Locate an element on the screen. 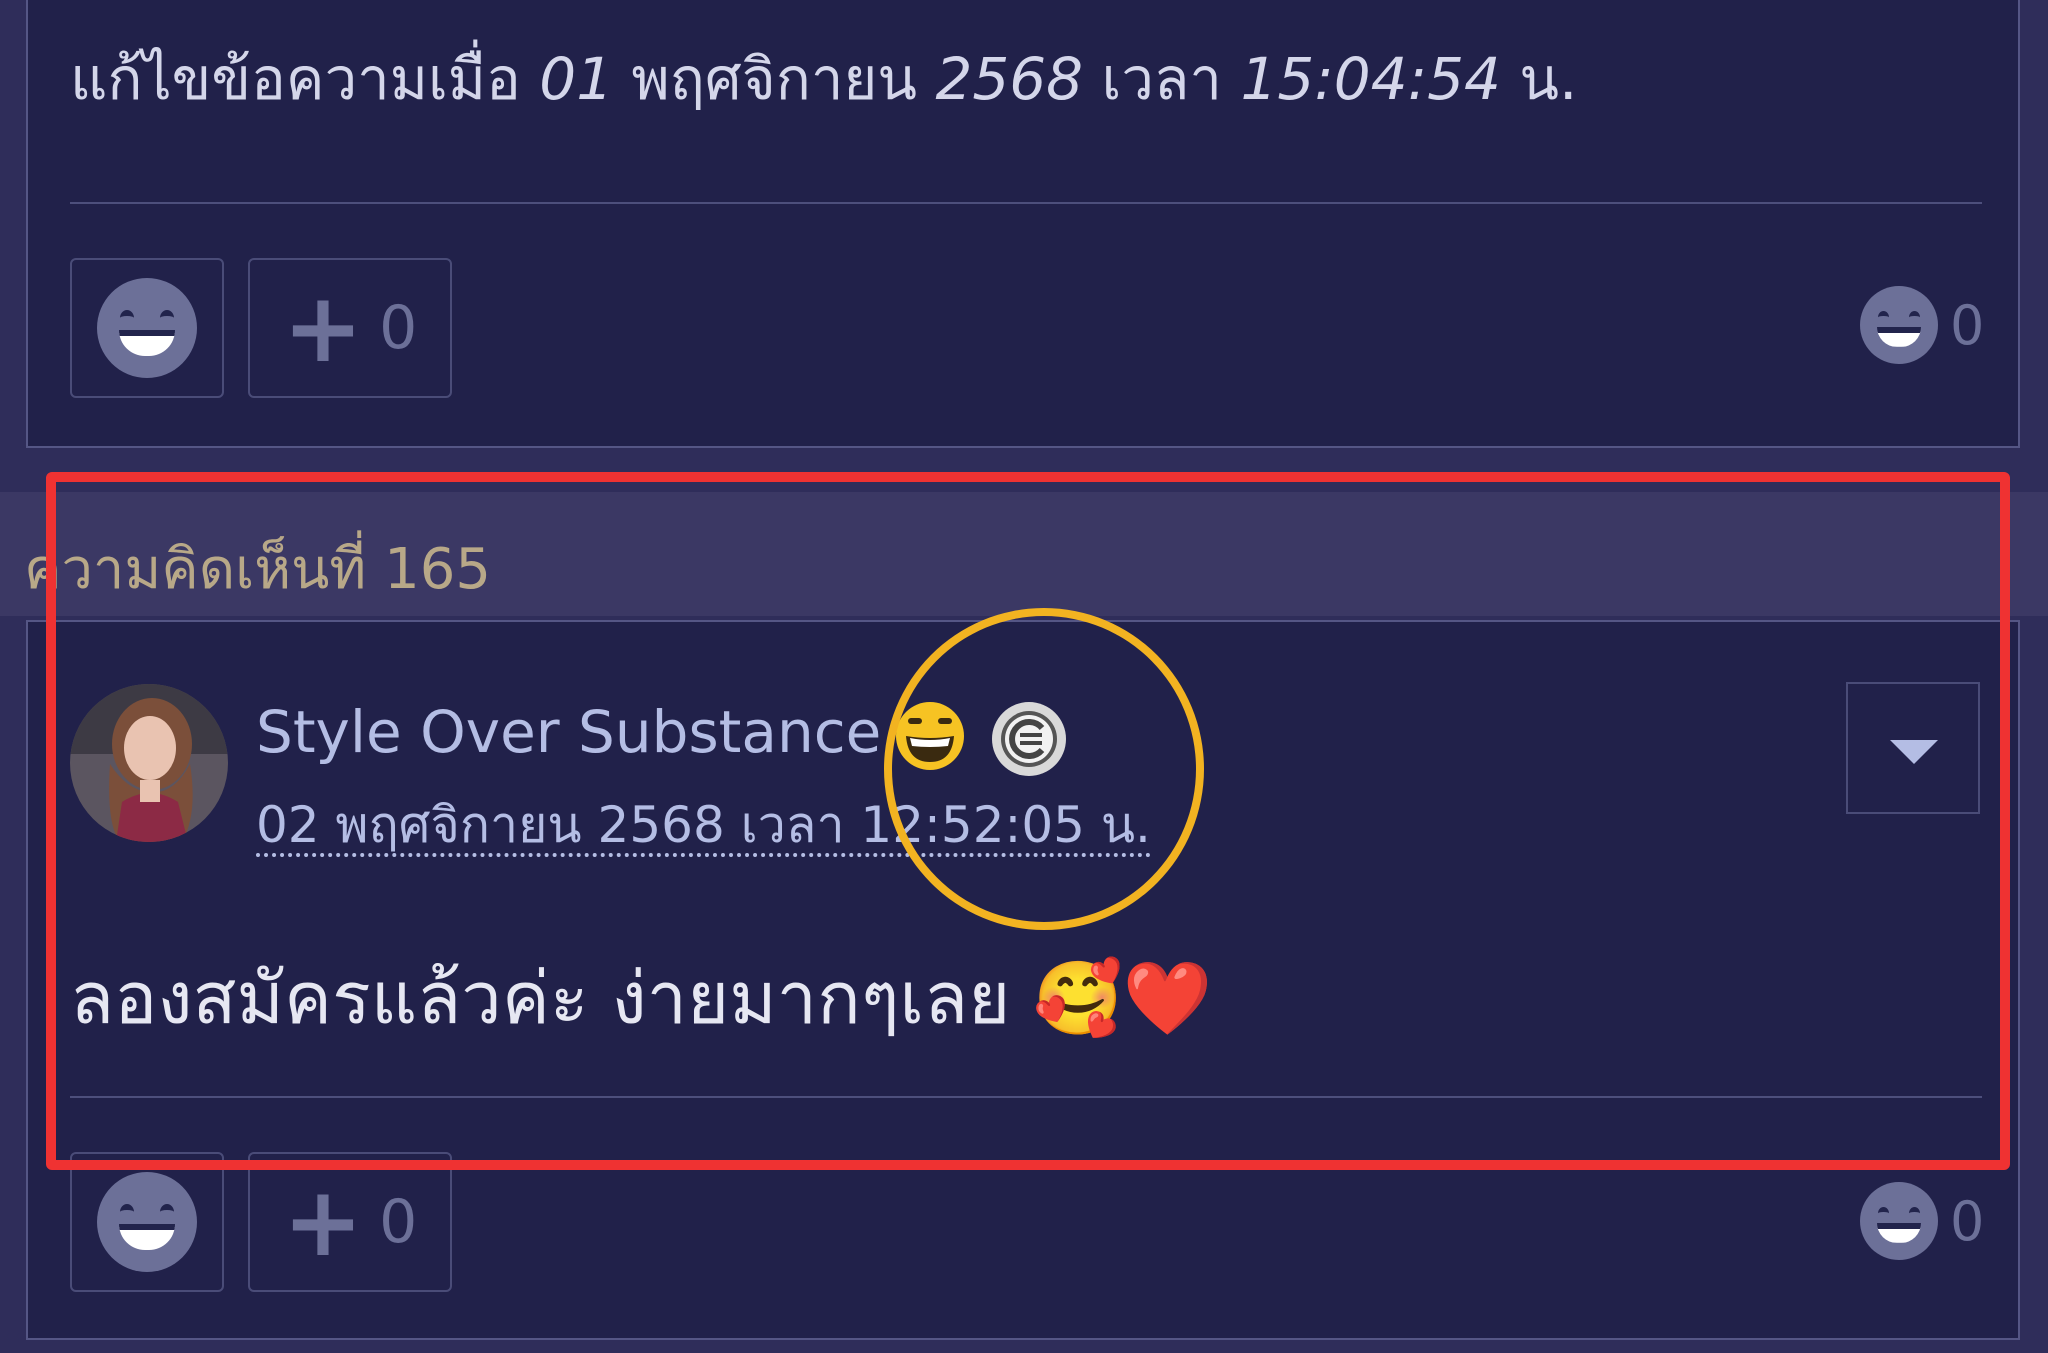  post-date-link: 02 พฤศจิกายน 2568 เวลา 12:52:05 น. is located at coordinates (703, 827).